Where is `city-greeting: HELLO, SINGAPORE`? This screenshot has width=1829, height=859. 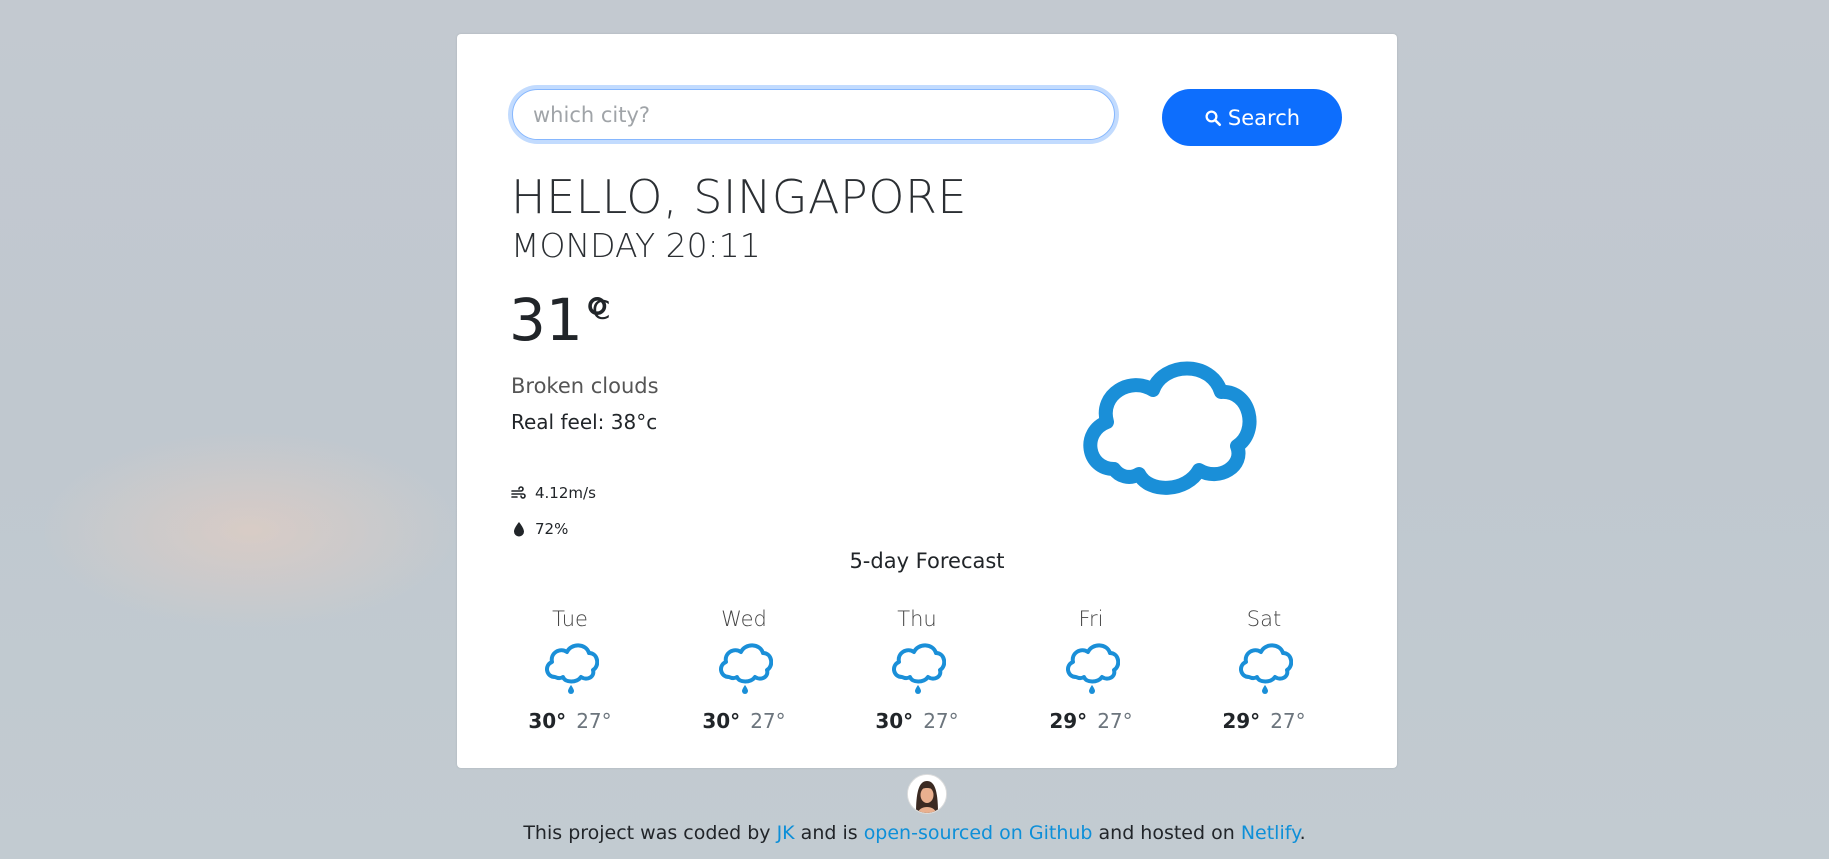 city-greeting: HELLO, SINGAPORE is located at coordinates (739, 197).